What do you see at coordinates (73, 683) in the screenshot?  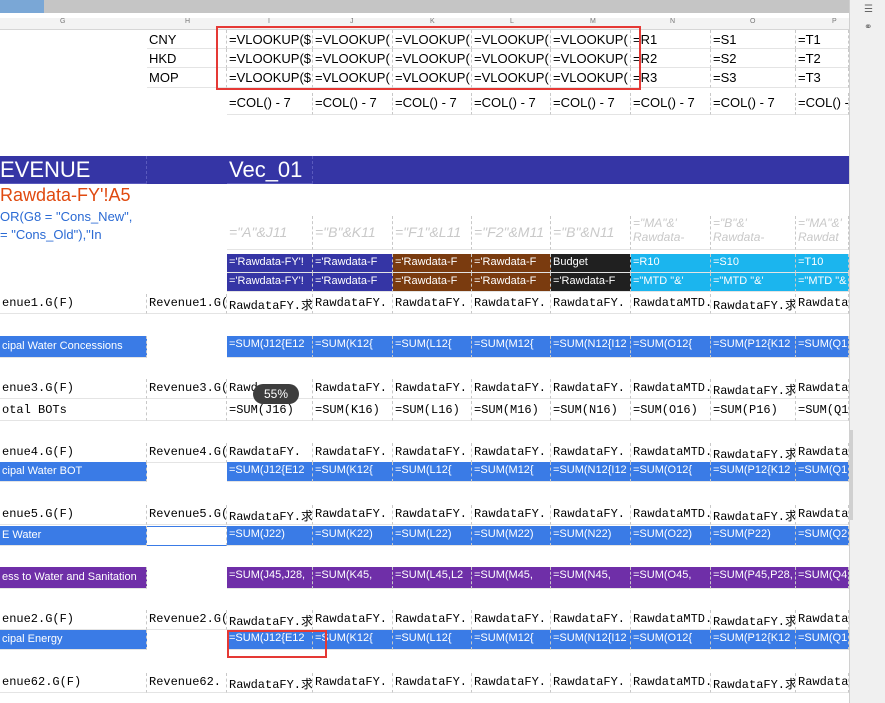 I see `cell-label: enue62.G(F)` at bounding box center [73, 683].